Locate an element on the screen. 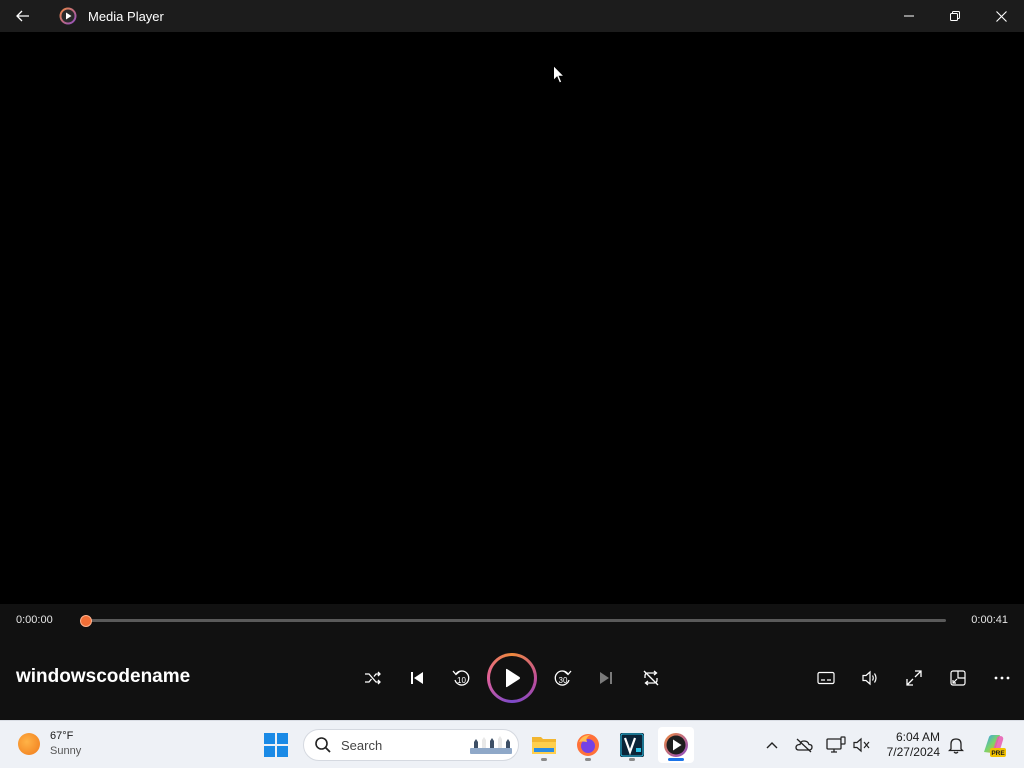 The width and height of the screenshot is (1024, 768). skip-next-icon is located at coordinates (606, 678).